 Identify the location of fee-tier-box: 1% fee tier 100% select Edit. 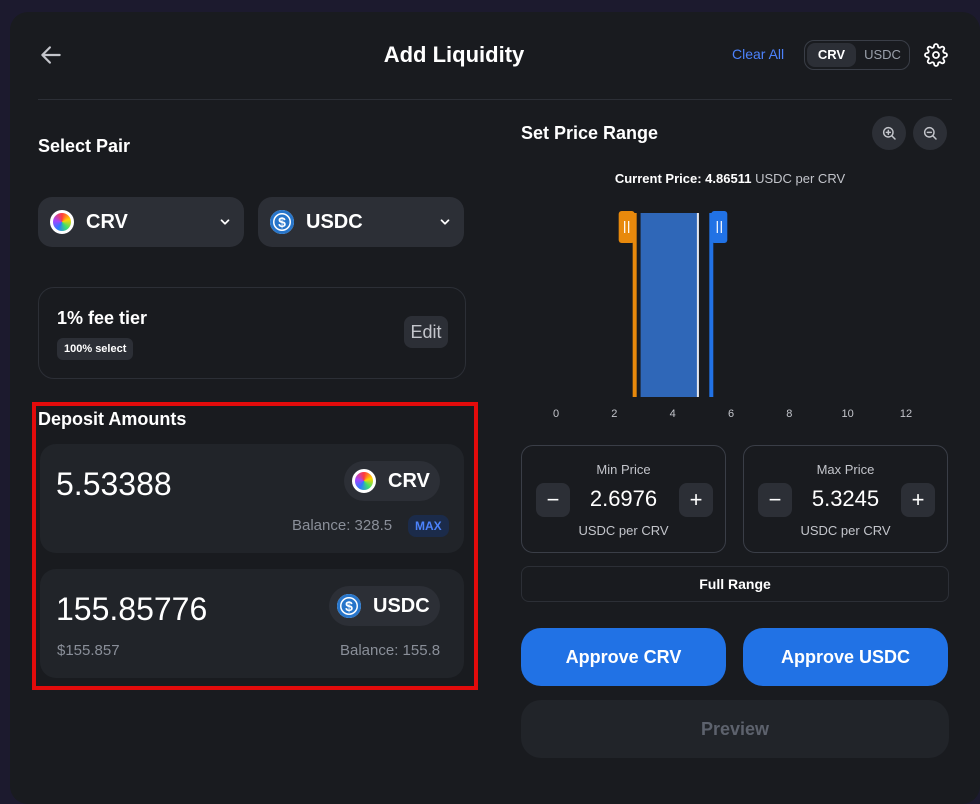
(252, 333).